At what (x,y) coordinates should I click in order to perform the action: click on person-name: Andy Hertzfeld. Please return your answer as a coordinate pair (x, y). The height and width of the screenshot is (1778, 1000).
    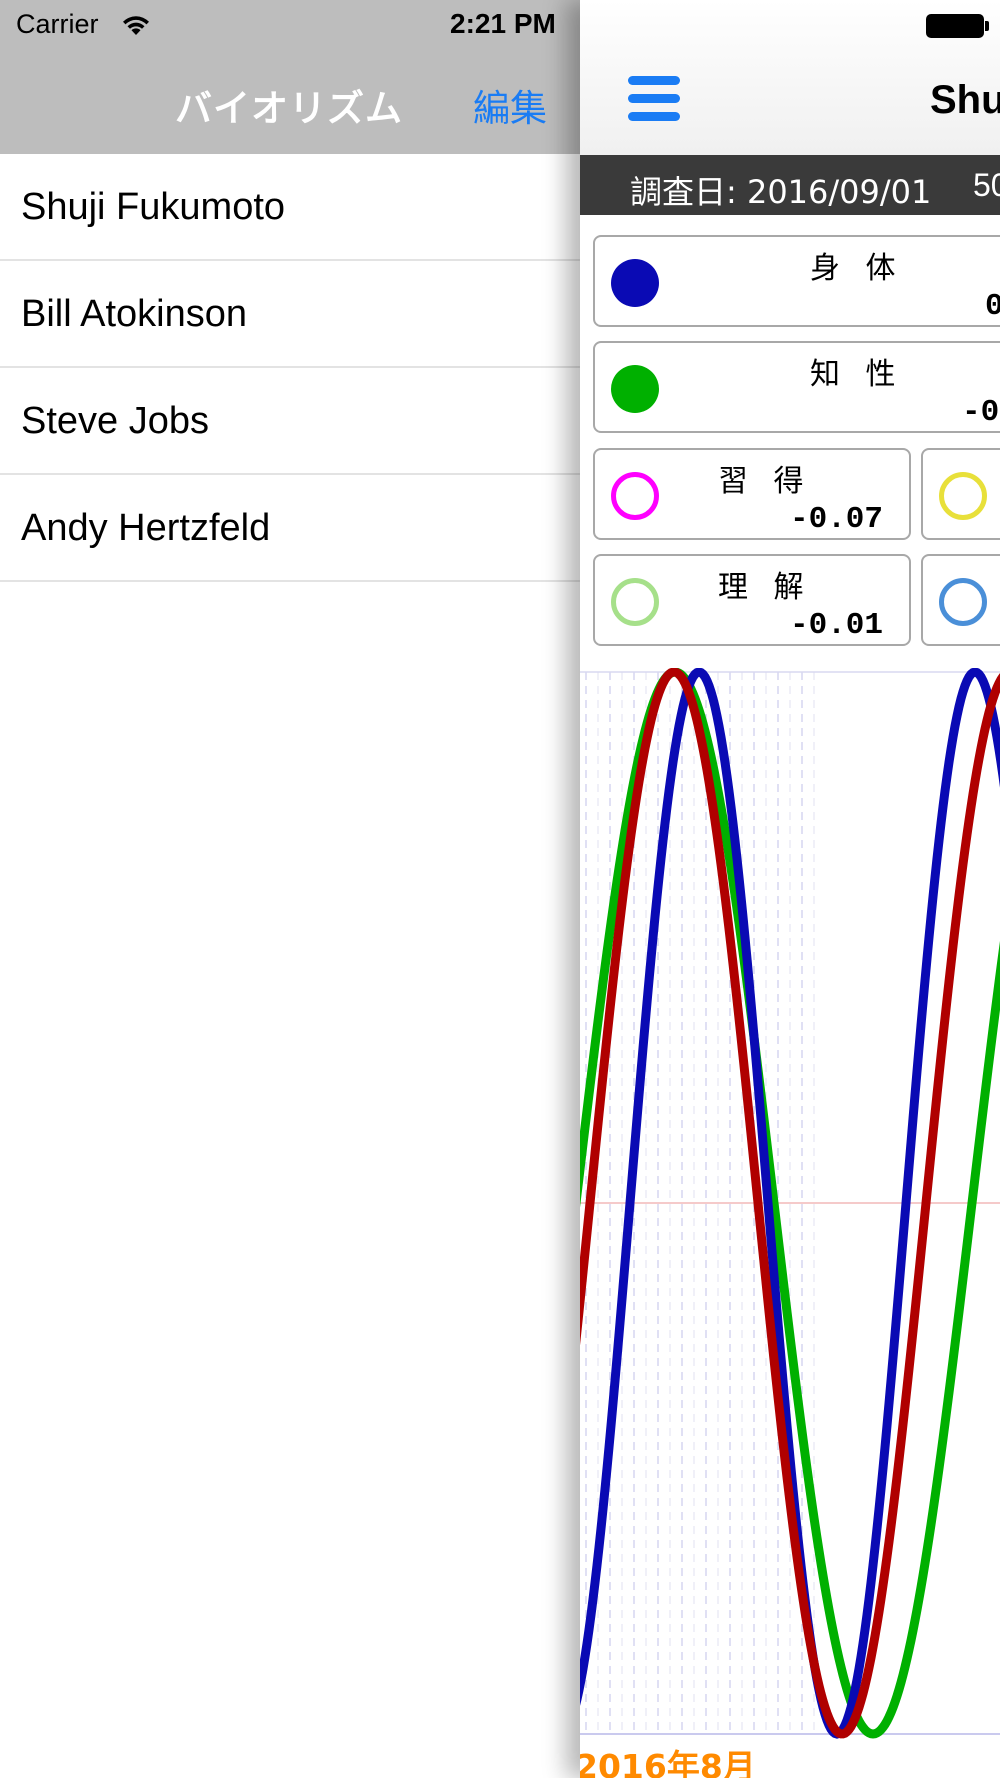
    Looking at the image, I should click on (146, 528).